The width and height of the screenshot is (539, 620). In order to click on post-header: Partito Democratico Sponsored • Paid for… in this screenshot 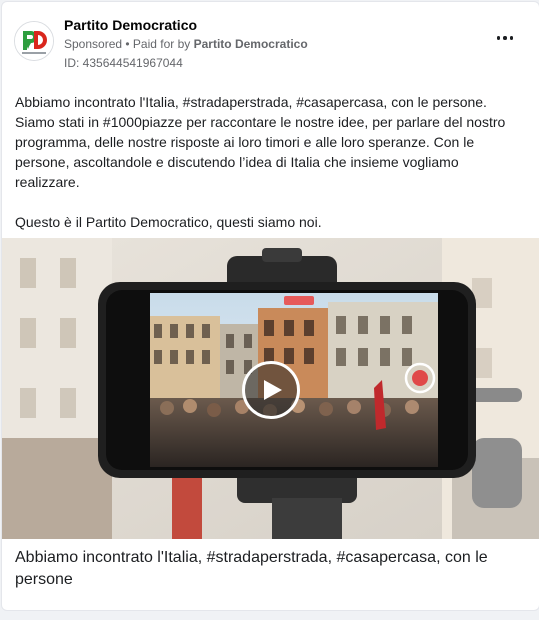, I will do `click(270, 44)`.